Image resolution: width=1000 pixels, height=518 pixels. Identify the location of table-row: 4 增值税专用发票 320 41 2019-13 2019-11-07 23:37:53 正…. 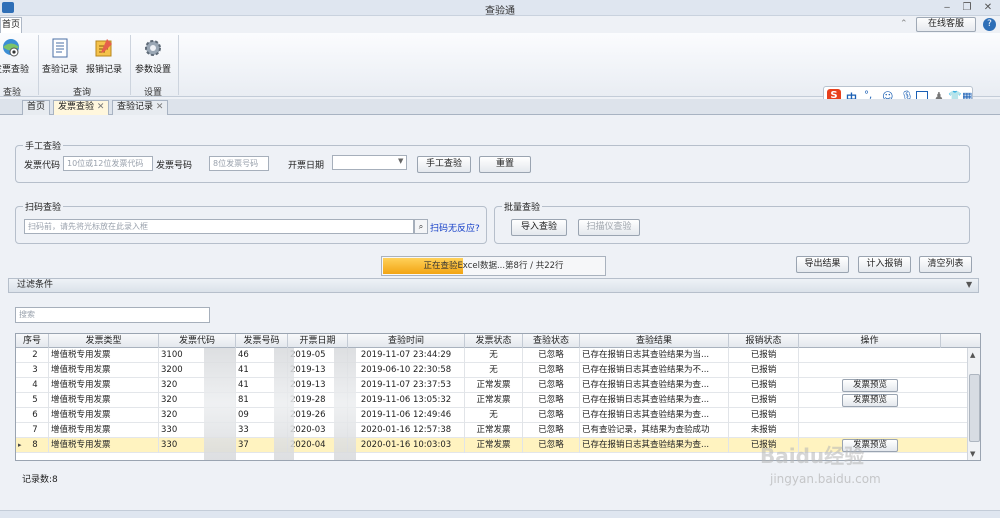
(492, 385).